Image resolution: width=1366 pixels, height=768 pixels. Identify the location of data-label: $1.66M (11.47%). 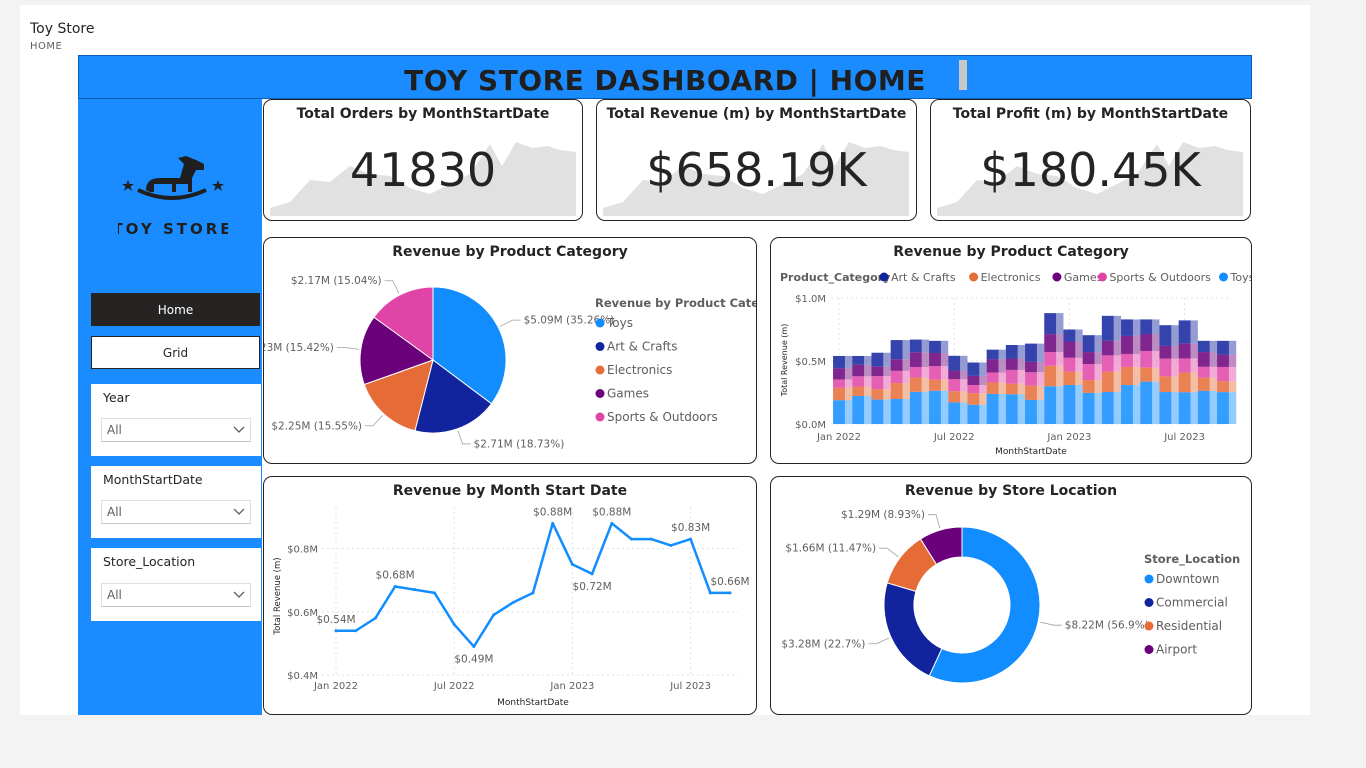
(830, 549).